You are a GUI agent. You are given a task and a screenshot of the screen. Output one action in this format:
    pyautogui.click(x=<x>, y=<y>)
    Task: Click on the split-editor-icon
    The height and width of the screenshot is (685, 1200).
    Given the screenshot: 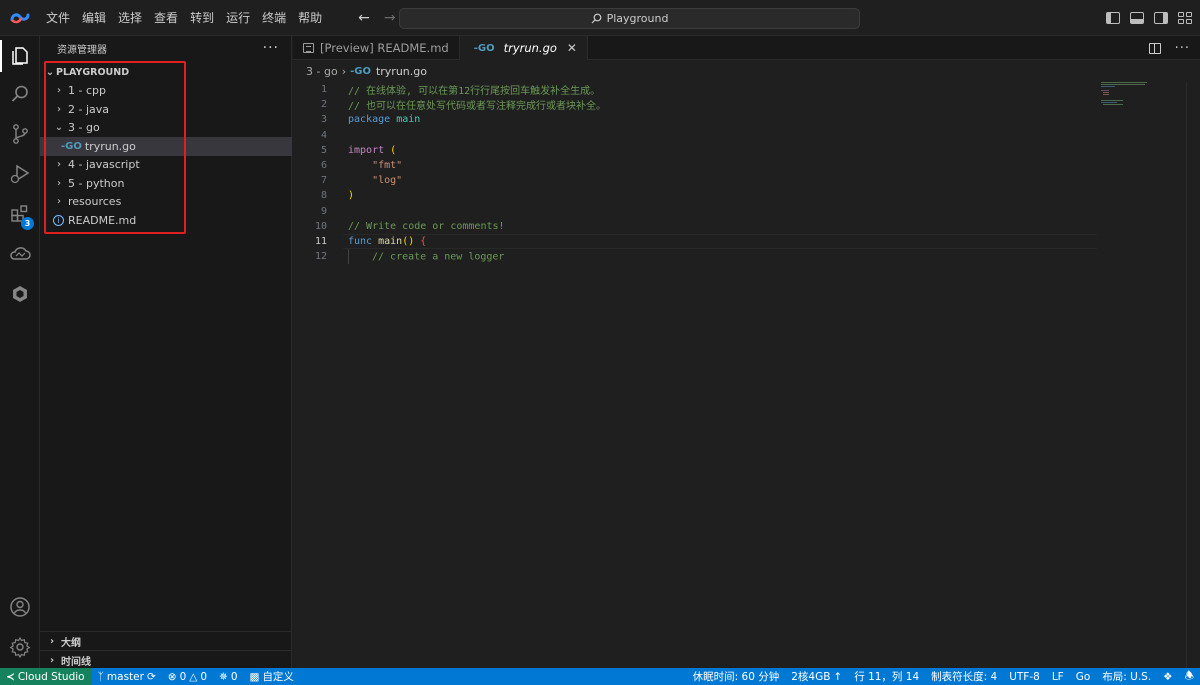 What is the action you would take?
    pyautogui.click(x=1154, y=48)
    